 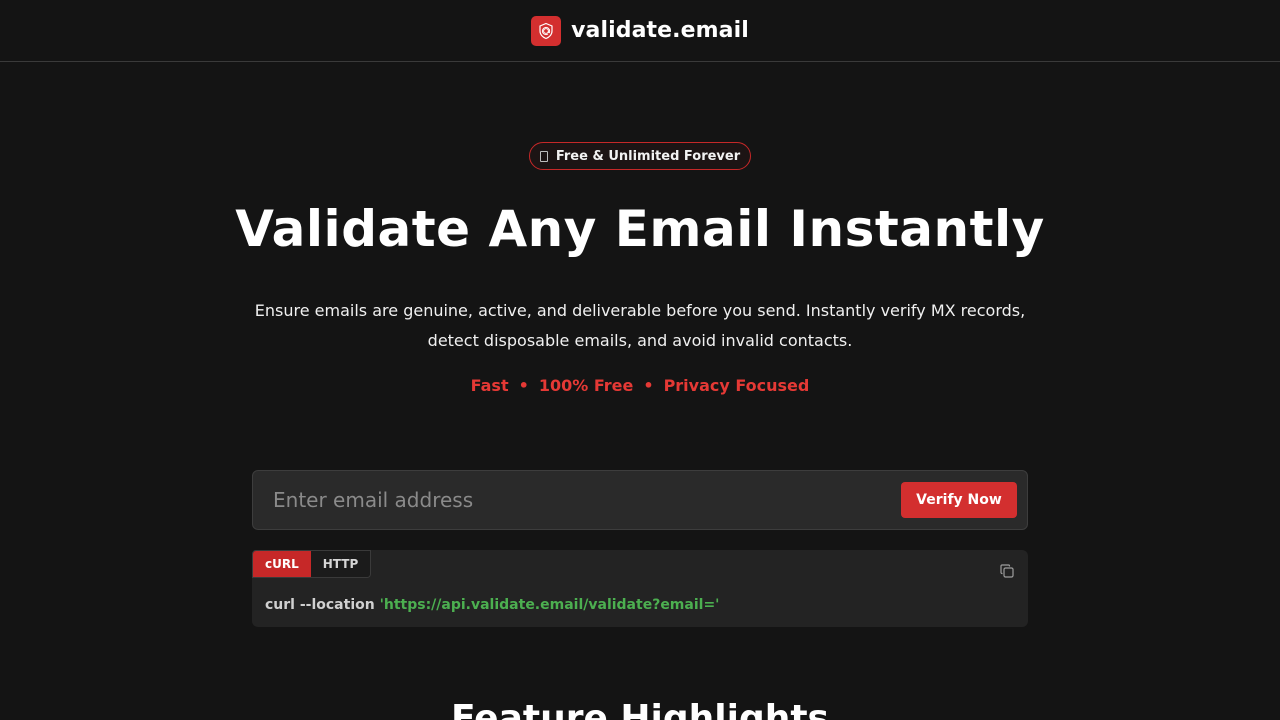 What do you see at coordinates (320, 605) in the screenshot?
I see `code-command-text: curl --location` at bounding box center [320, 605].